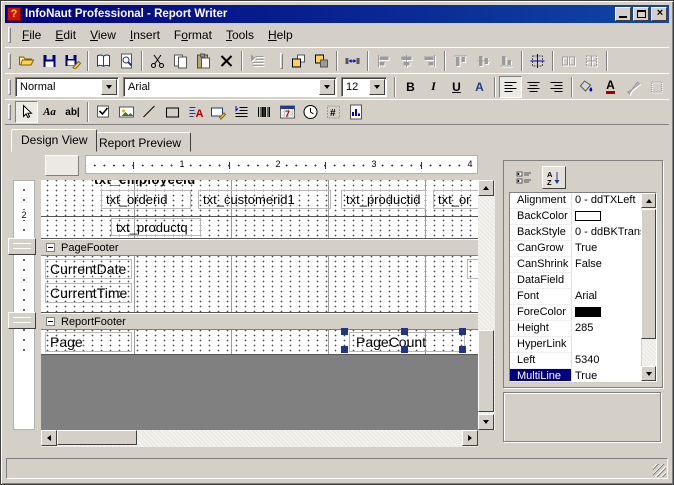 This screenshot has width=674, height=485. I want to click on fill-color-button, so click(587, 87).